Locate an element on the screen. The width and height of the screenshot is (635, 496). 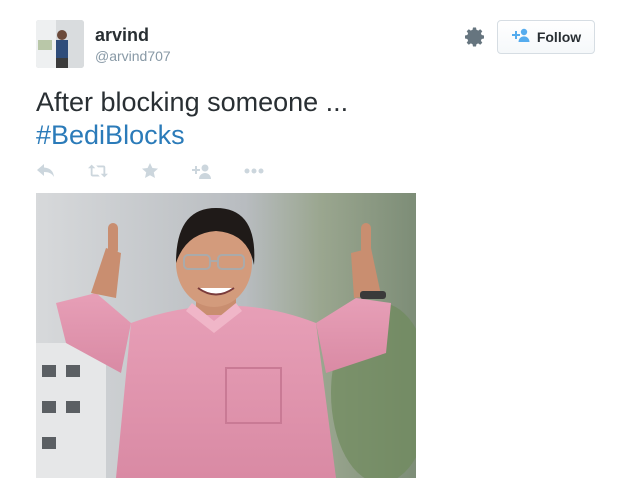
avatar-image is located at coordinates (60, 44).